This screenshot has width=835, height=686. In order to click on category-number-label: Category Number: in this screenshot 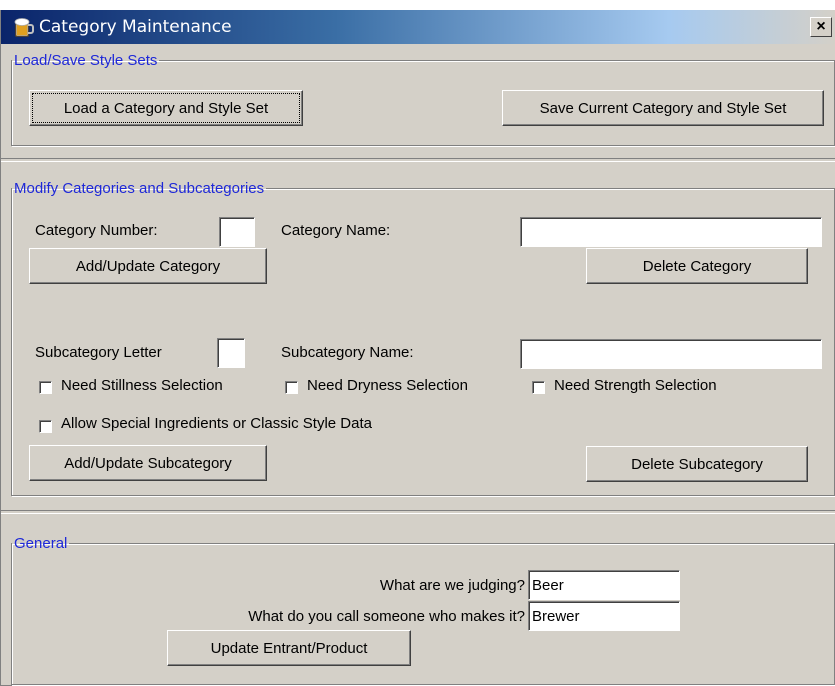, I will do `click(96, 230)`.